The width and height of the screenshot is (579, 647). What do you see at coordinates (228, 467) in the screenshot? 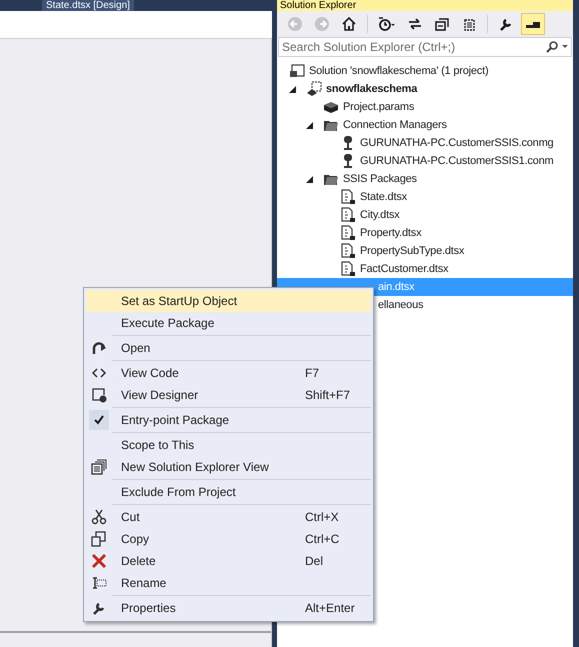
I see `menu-item: New Solution Explorer View` at bounding box center [228, 467].